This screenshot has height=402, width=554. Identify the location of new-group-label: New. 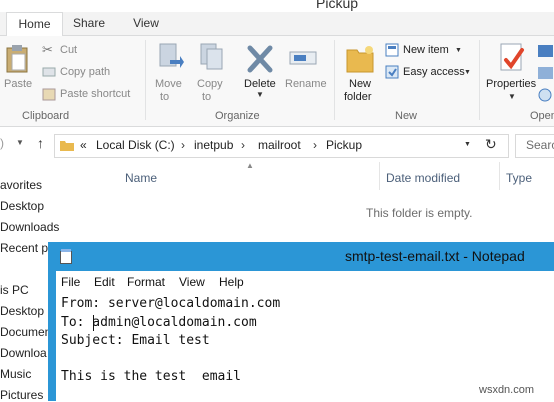
(406, 116).